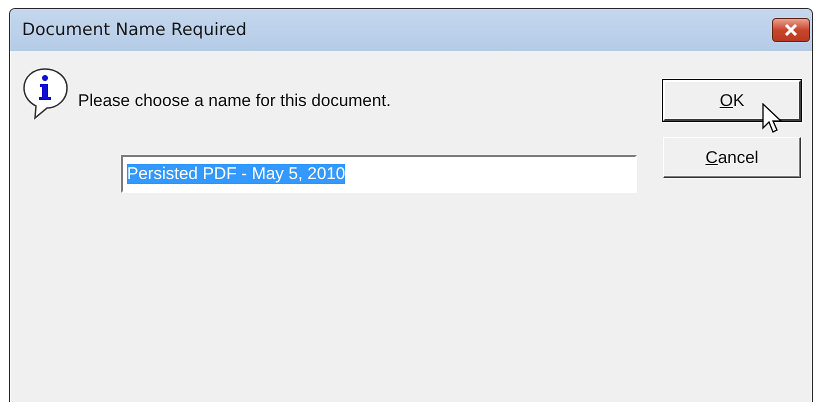  Describe the element at coordinates (732, 100) in the screenshot. I see `ok-button: OK` at that location.